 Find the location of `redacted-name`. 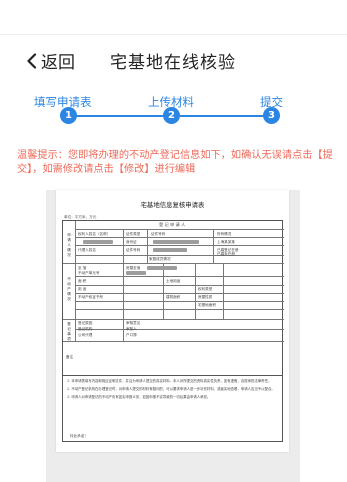

redacted-name is located at coordinates (98, 242).